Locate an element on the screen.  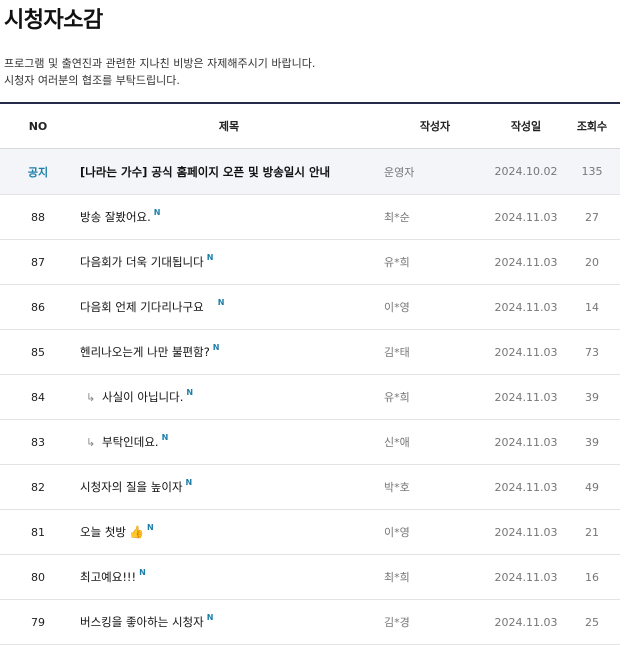
post-date: 2024.10.02 is located at coordinates (526, 171).